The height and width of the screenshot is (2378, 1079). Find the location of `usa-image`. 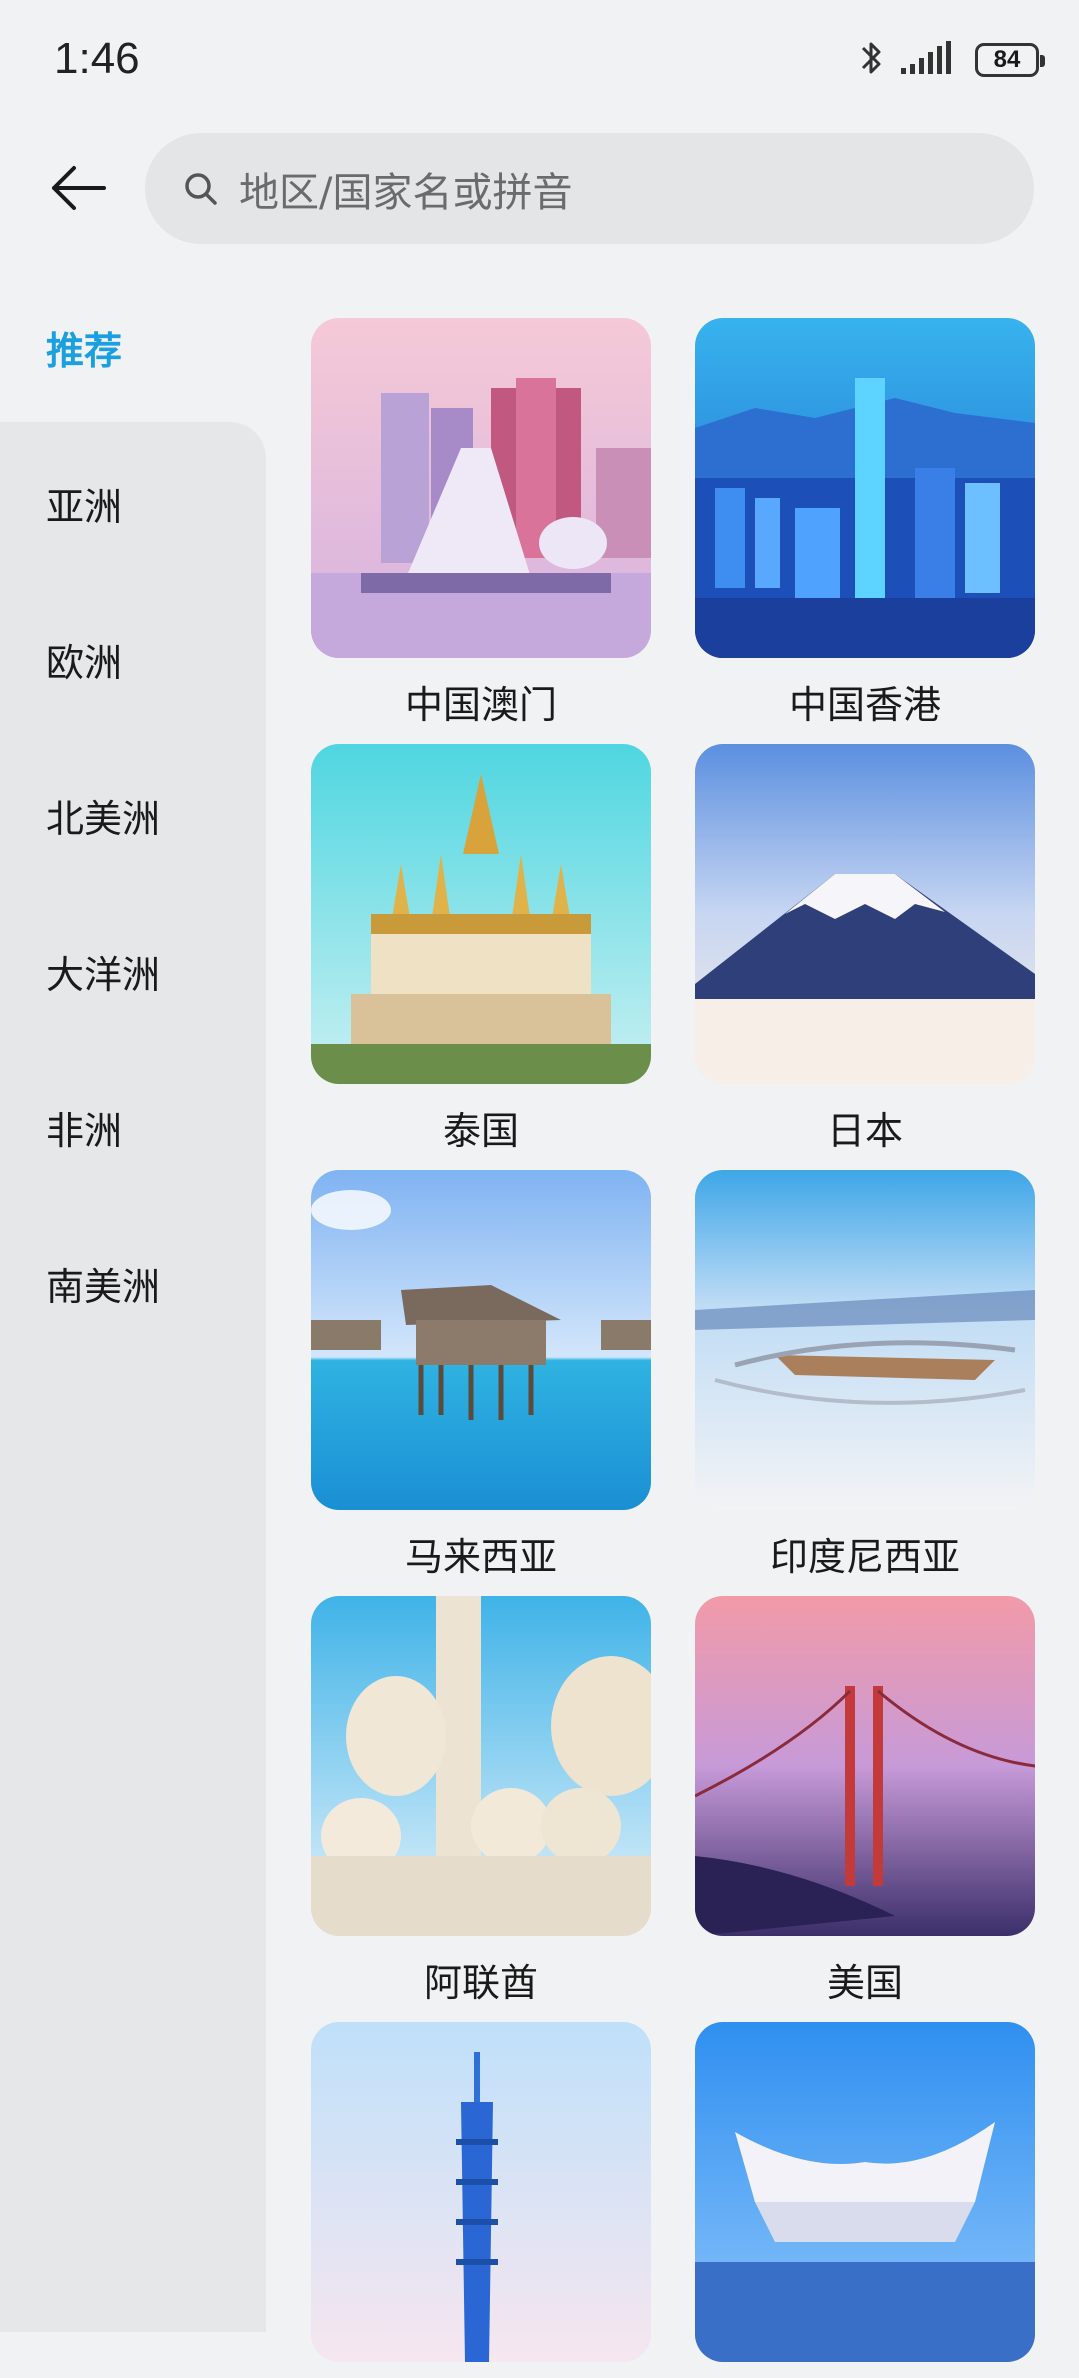

usa-image is located at coordinates (865, 1766).